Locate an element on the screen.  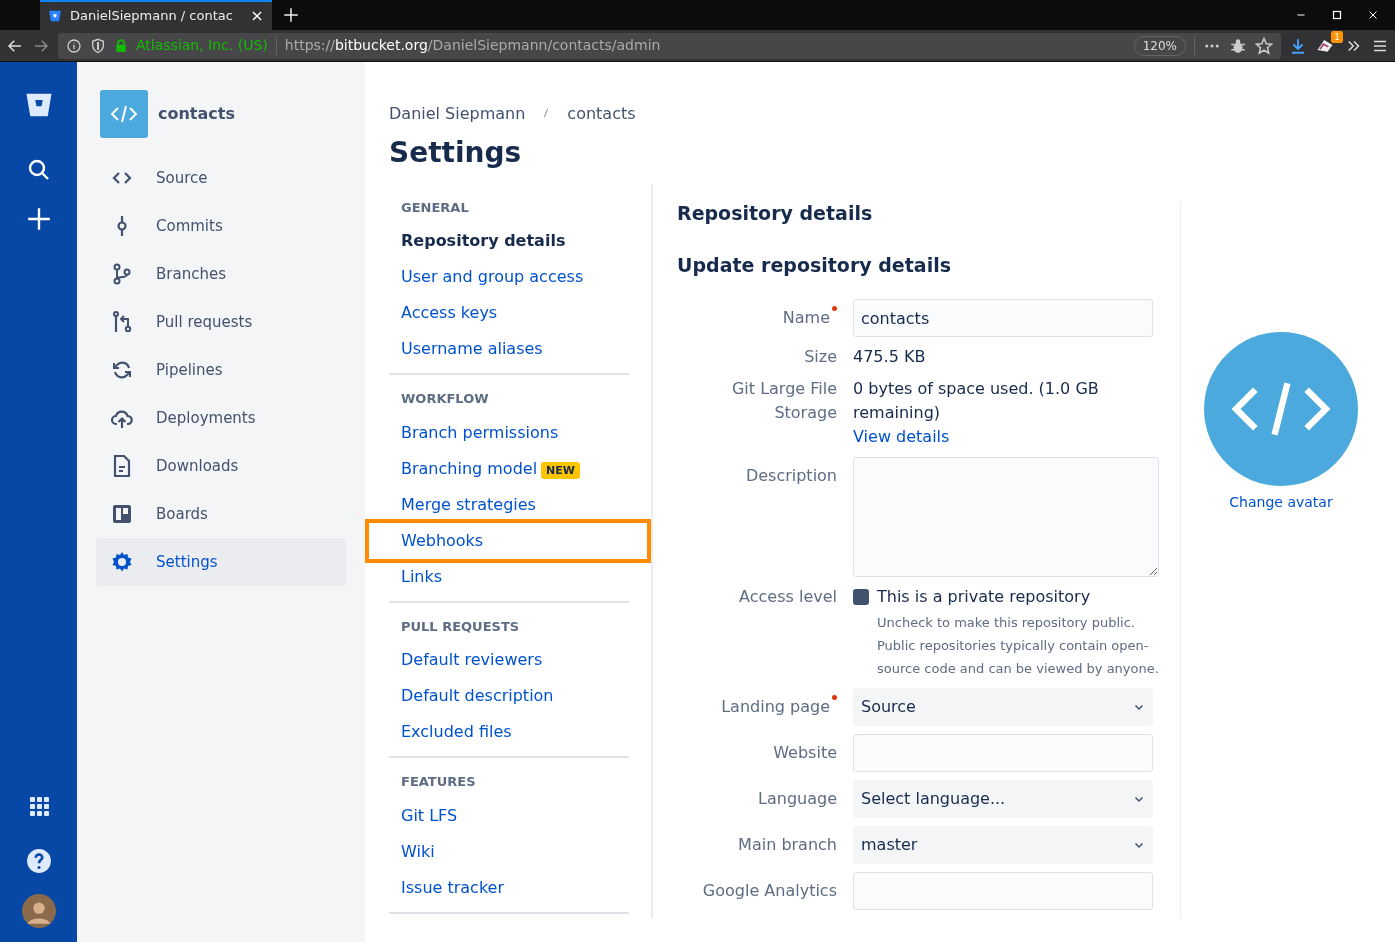
bug-icon is located at coordinates (1238, 45).